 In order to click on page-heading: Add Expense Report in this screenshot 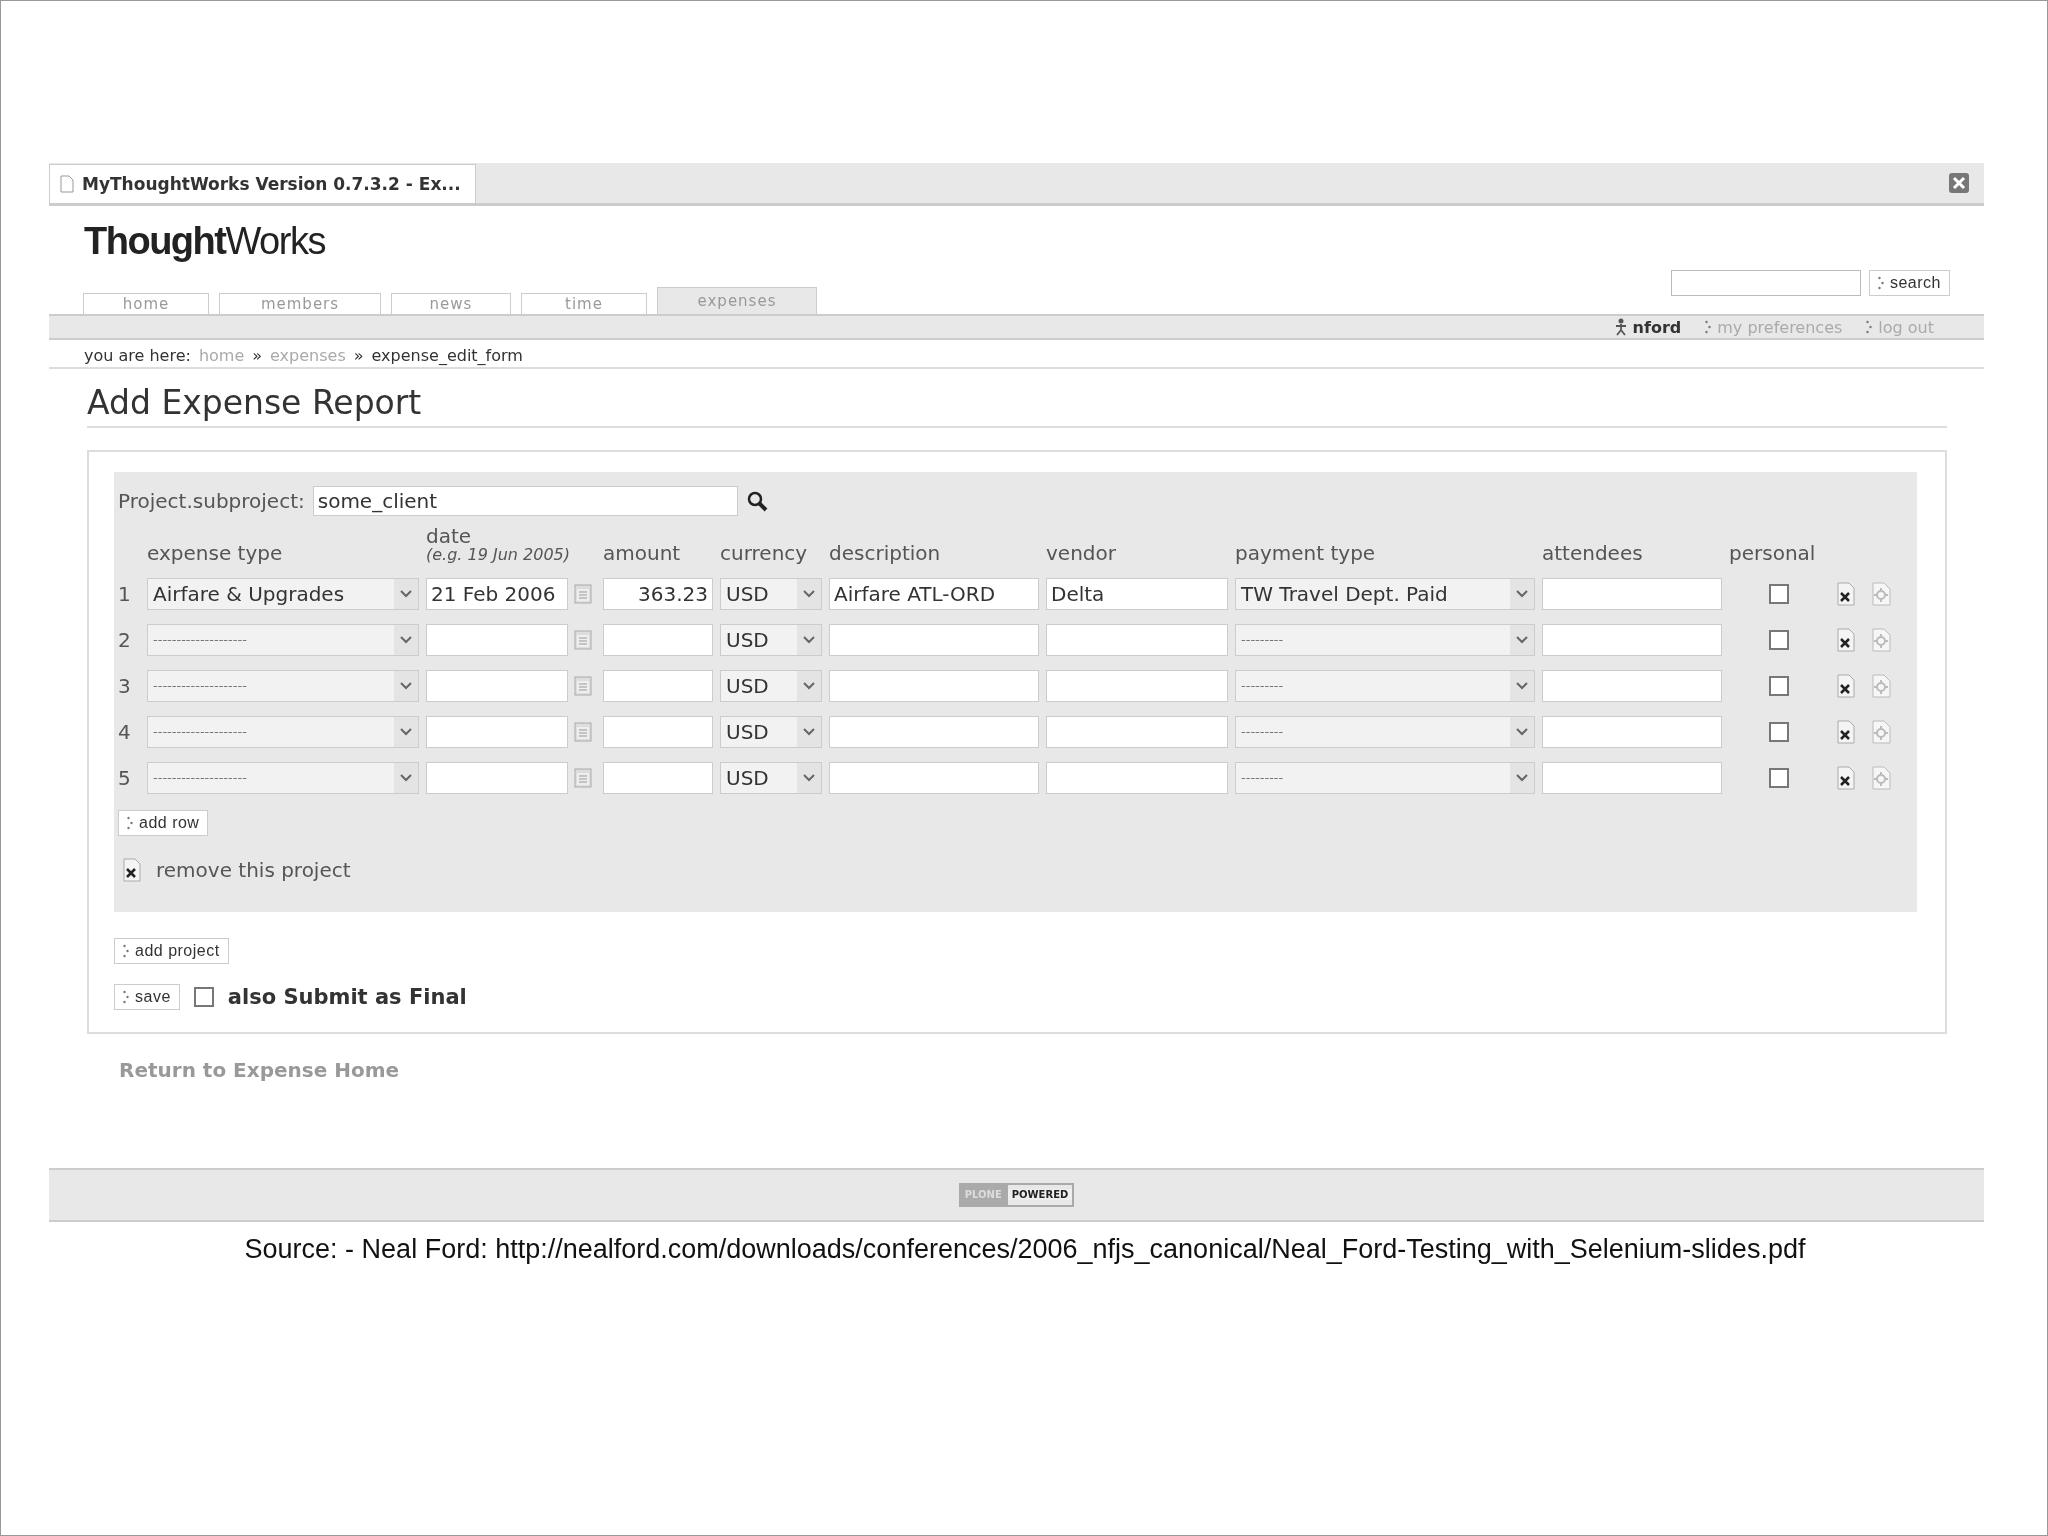, I will do `click(1017, 405)`.